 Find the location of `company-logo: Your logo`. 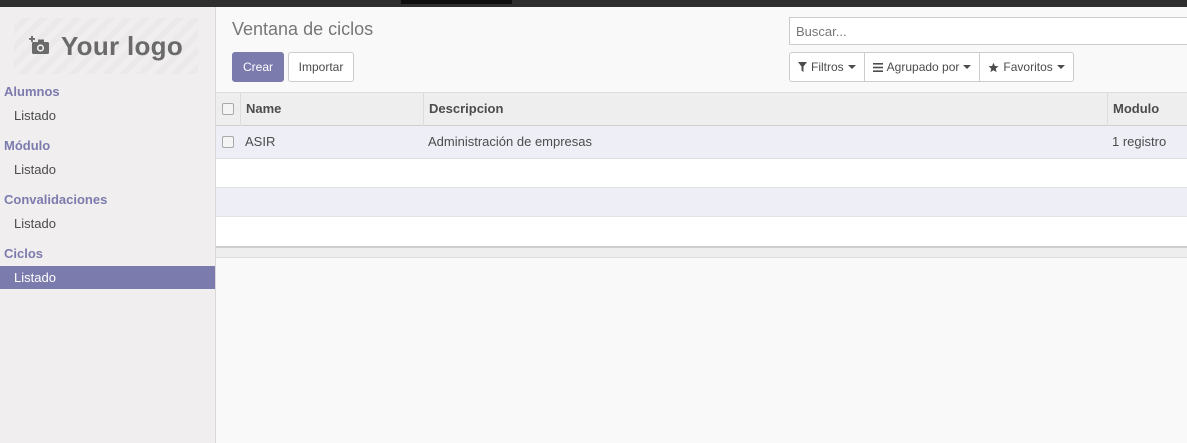

company-logo: Your logo is located at coordinates (106, 46).